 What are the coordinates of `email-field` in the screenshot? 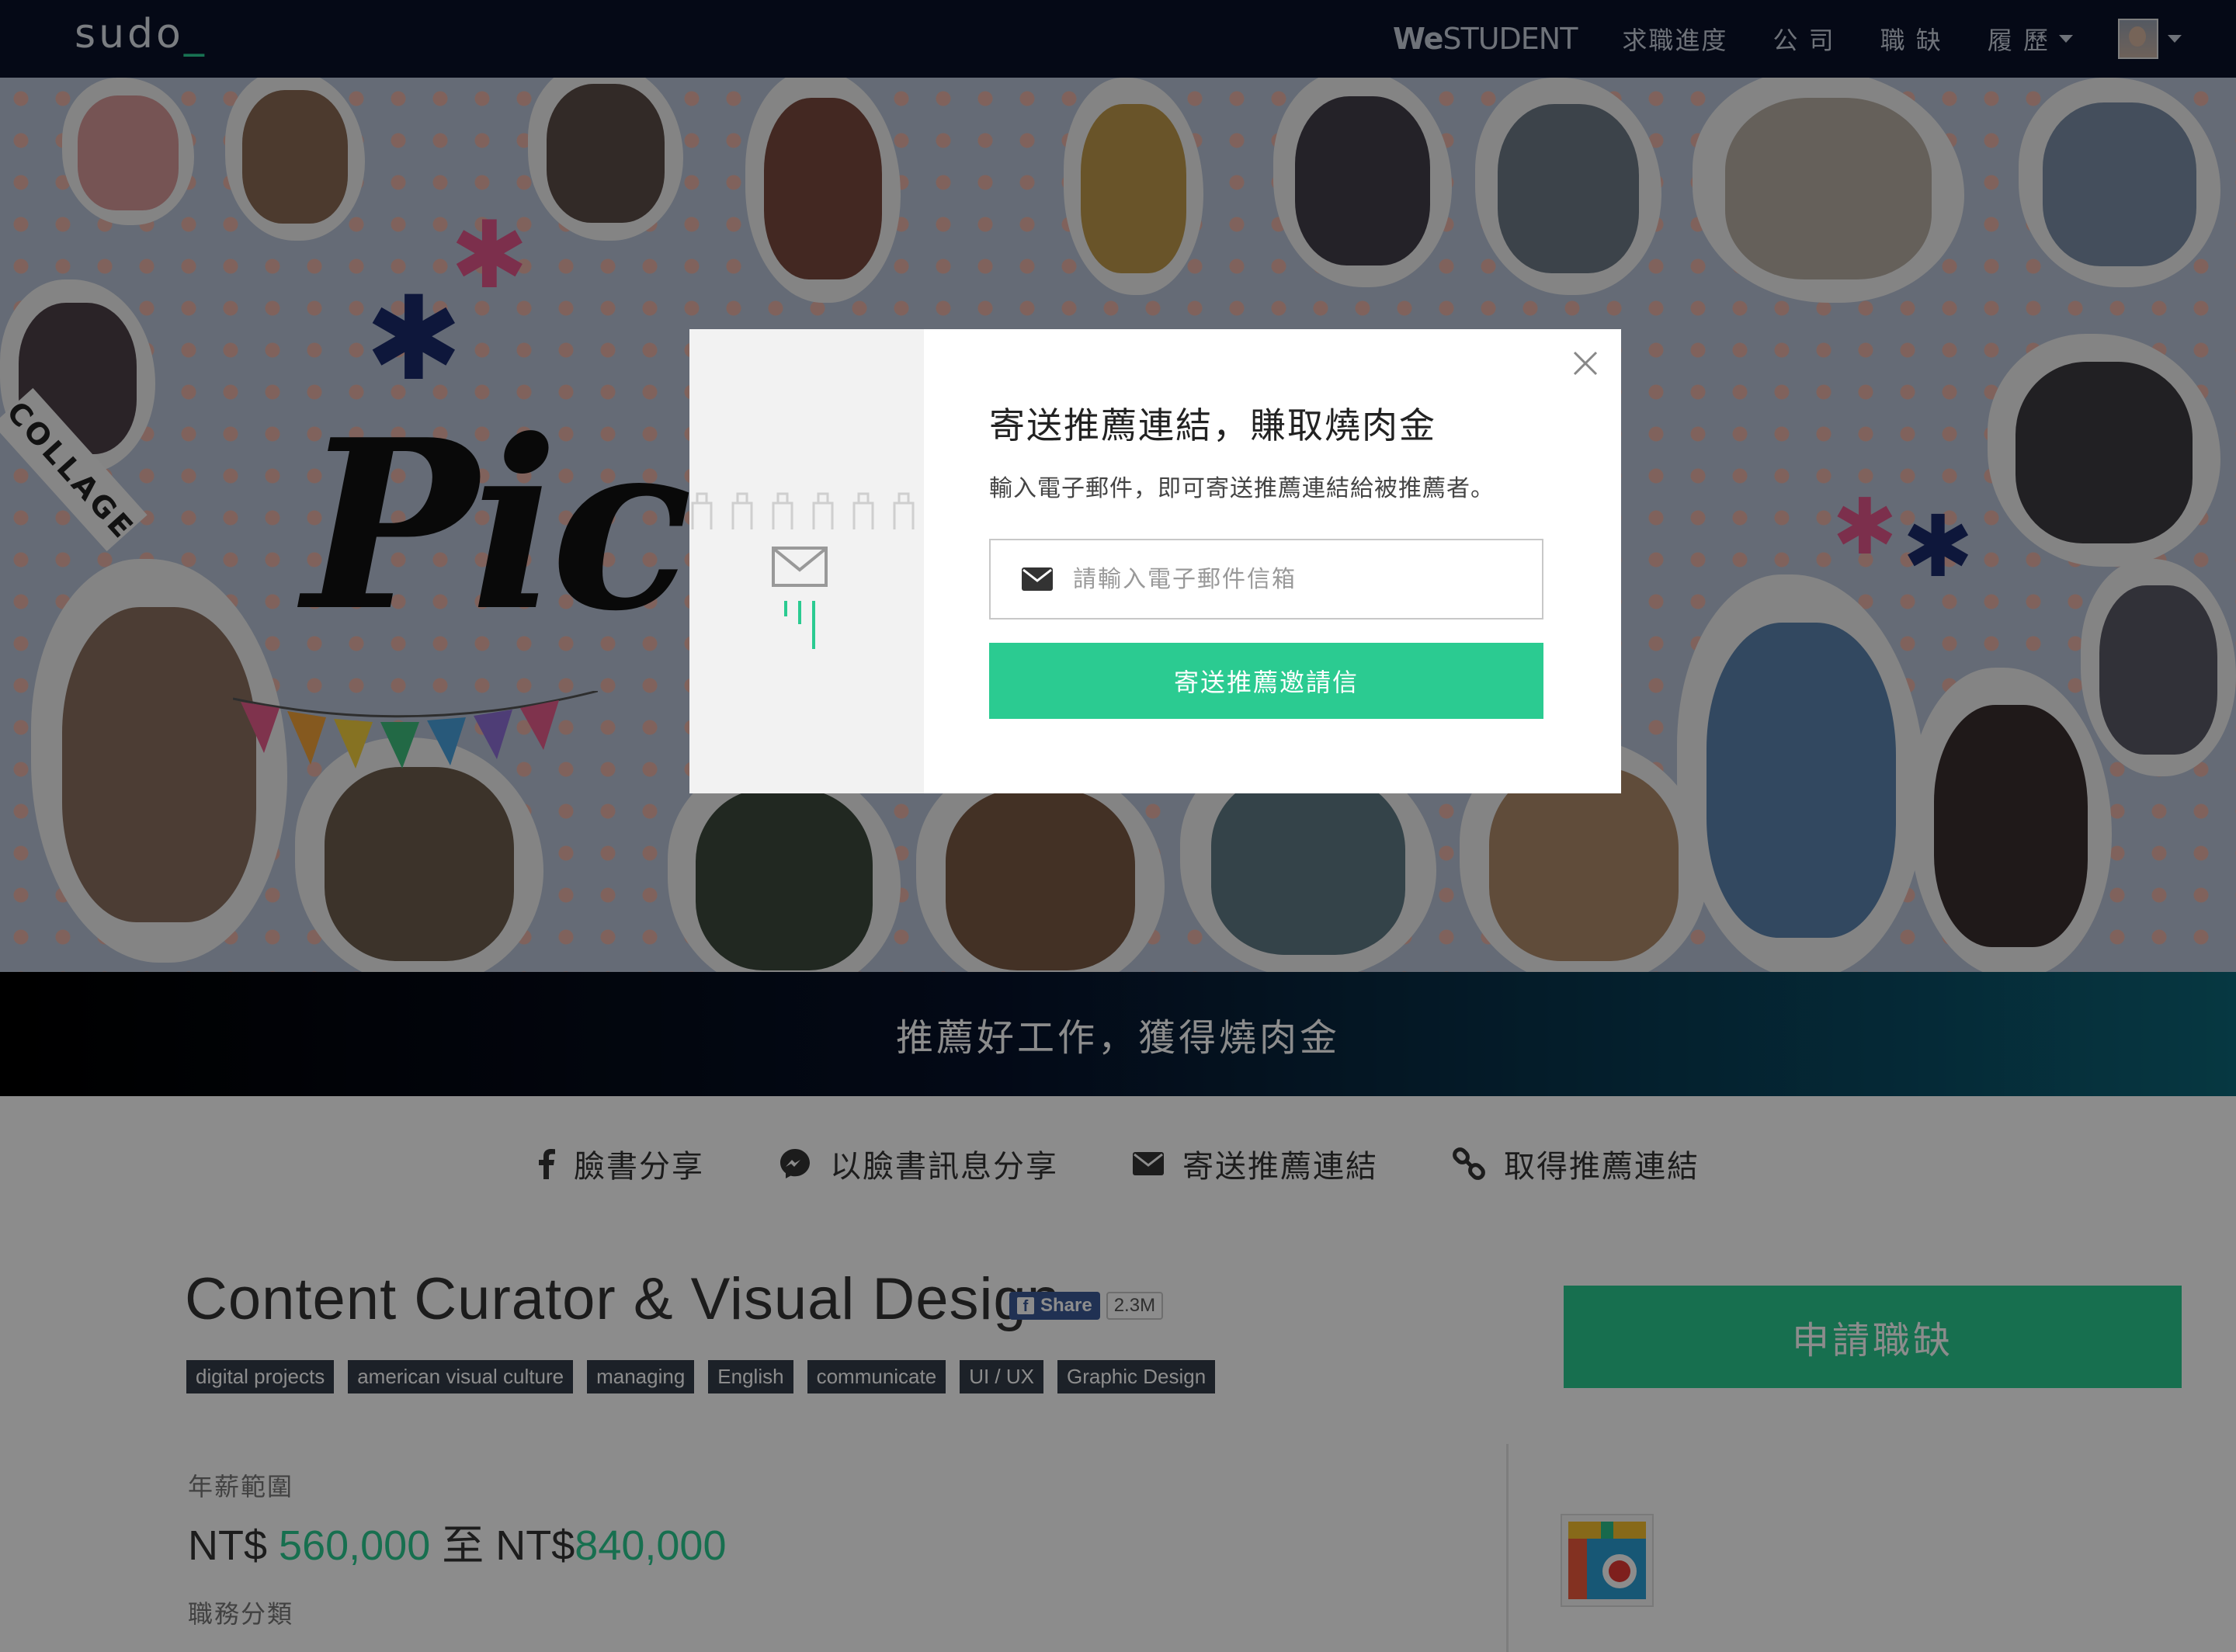 It's located at (1266, 579).